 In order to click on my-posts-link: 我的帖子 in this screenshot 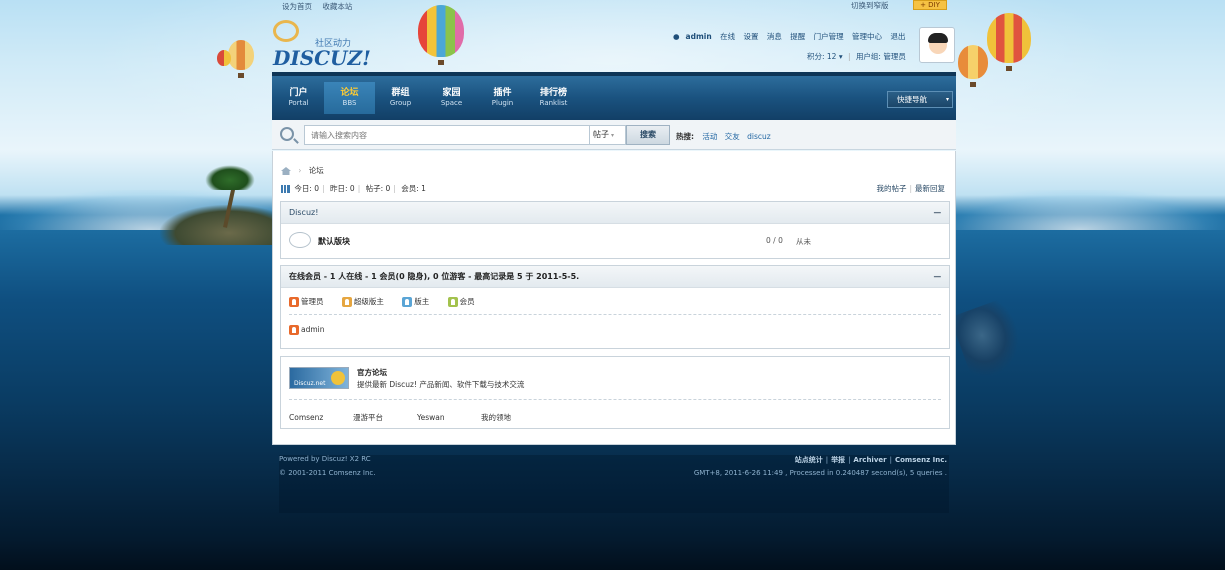, I will do `click(891, 188)`.